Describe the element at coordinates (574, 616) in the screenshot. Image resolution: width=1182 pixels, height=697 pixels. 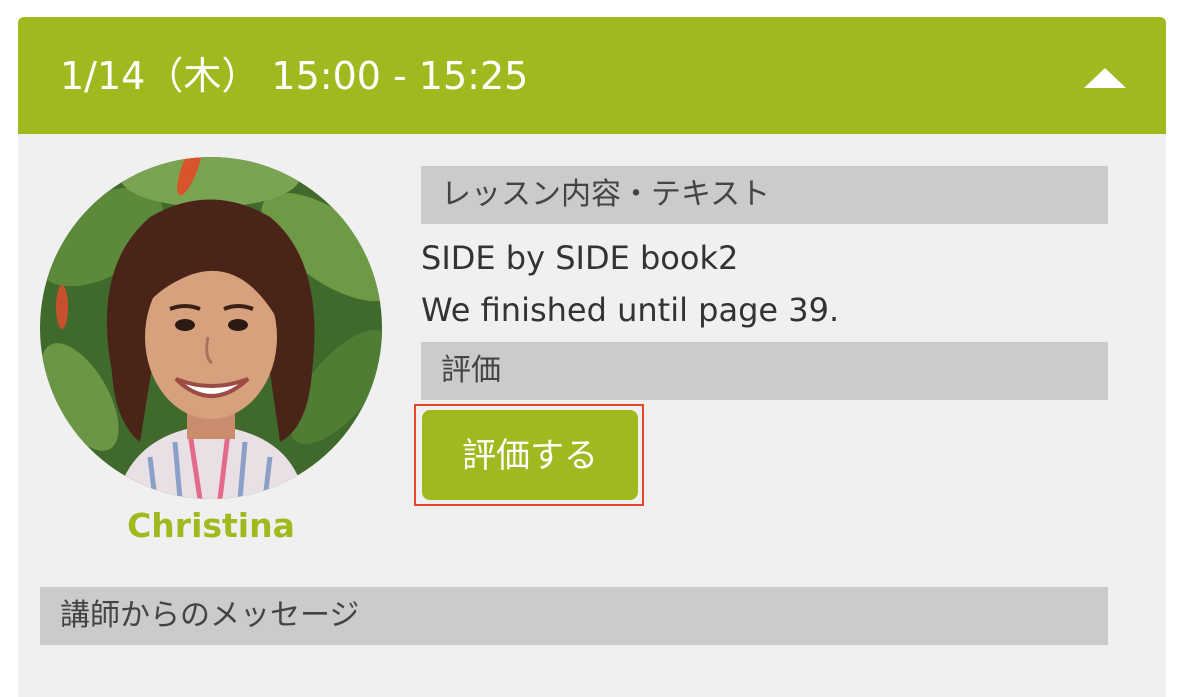
I see `teacher-message-label: 講師からのメッセージ` at that location.